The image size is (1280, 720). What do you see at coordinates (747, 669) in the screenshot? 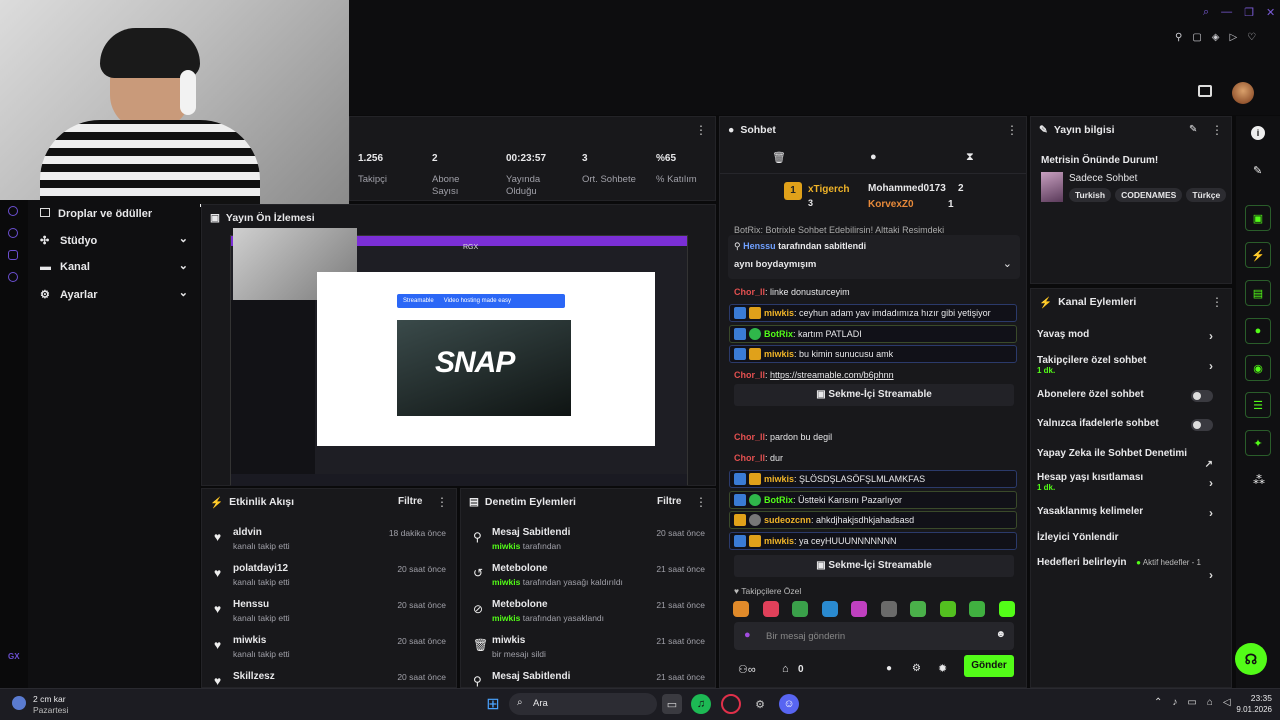
I see `users-icon: ⚇∞` at bounding box center [747, 669].